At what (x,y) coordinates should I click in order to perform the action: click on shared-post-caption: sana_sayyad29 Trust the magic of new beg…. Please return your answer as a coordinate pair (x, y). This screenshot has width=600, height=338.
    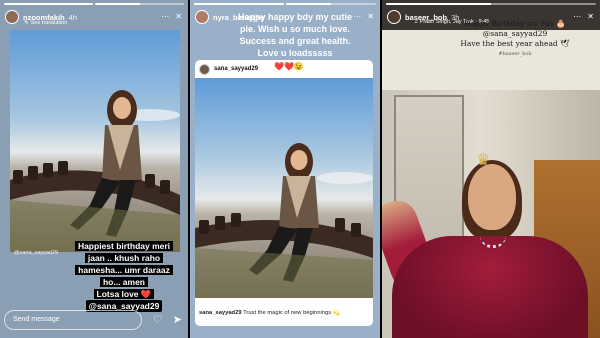
    Looking at the image, I should click on (276, 313).